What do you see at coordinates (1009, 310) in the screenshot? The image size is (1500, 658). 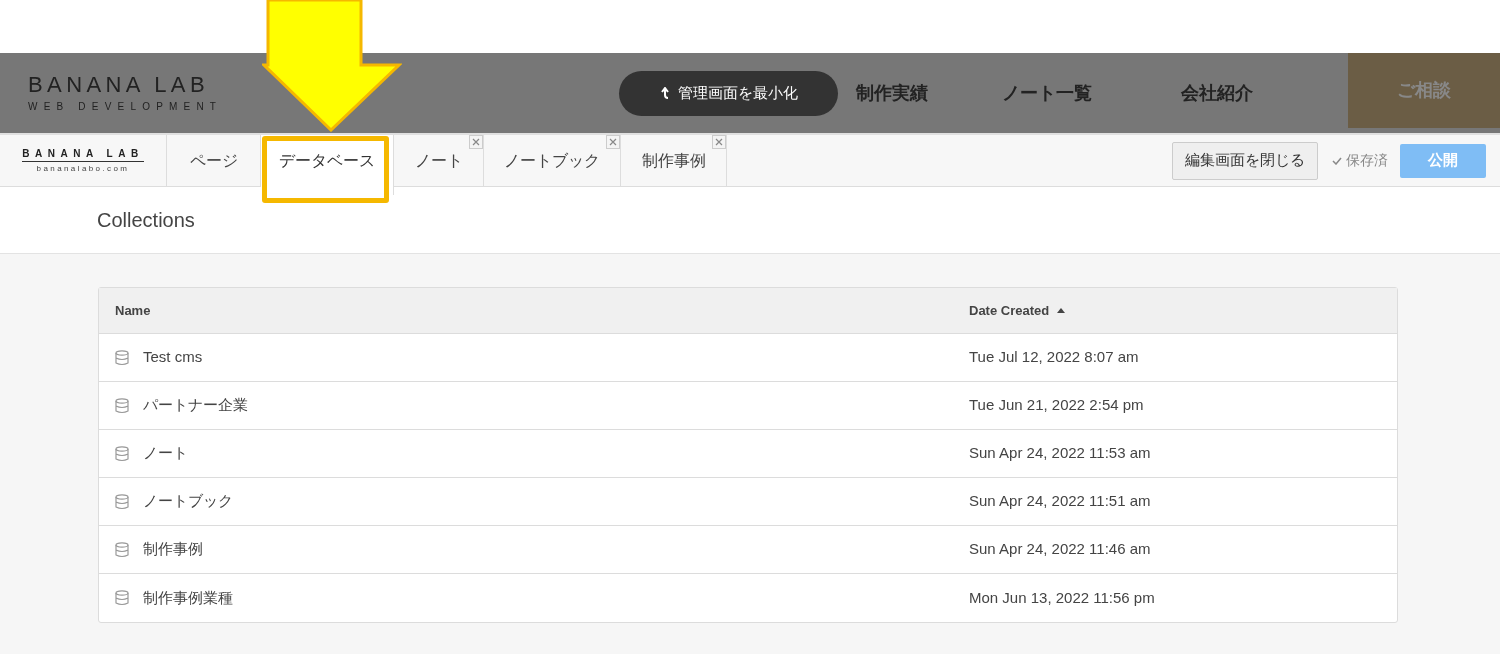 I see `column-header: Date Created` at bounding box center [1009, 310].